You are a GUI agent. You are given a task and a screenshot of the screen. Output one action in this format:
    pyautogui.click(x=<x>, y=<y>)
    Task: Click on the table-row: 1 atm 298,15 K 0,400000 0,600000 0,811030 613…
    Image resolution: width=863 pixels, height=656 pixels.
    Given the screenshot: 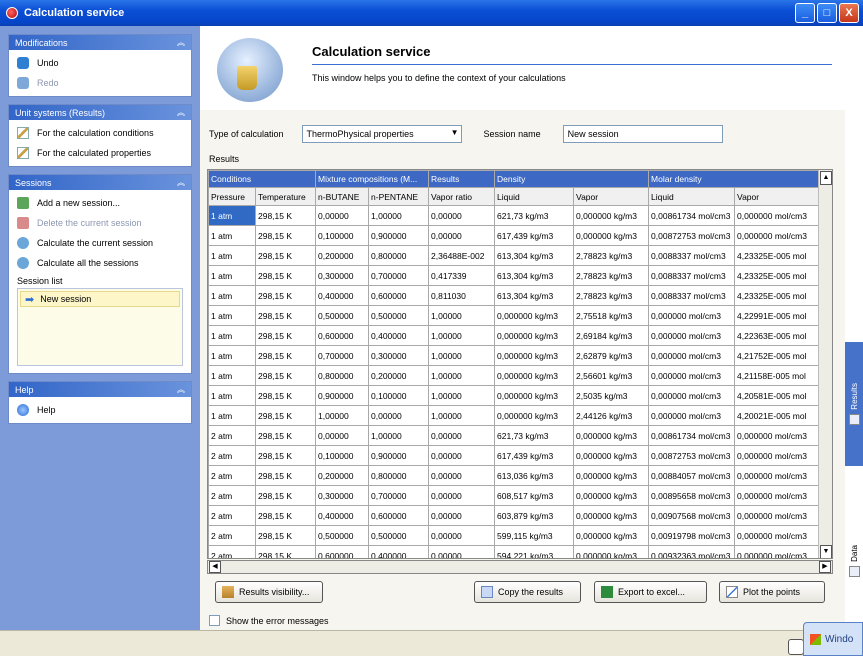 What is the action you would take?
    pyautogui.click(x=514, y=295)
    